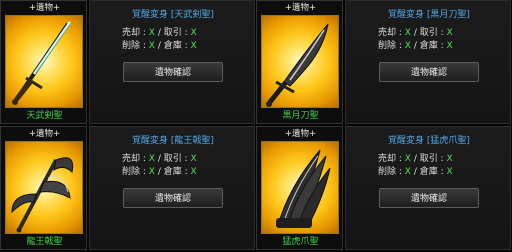 This screenshot has height=252, width=512. Describe the element at coordinates (300, 242) in the screenshot. I see `item-name: 猛虎爪聖` at that location.